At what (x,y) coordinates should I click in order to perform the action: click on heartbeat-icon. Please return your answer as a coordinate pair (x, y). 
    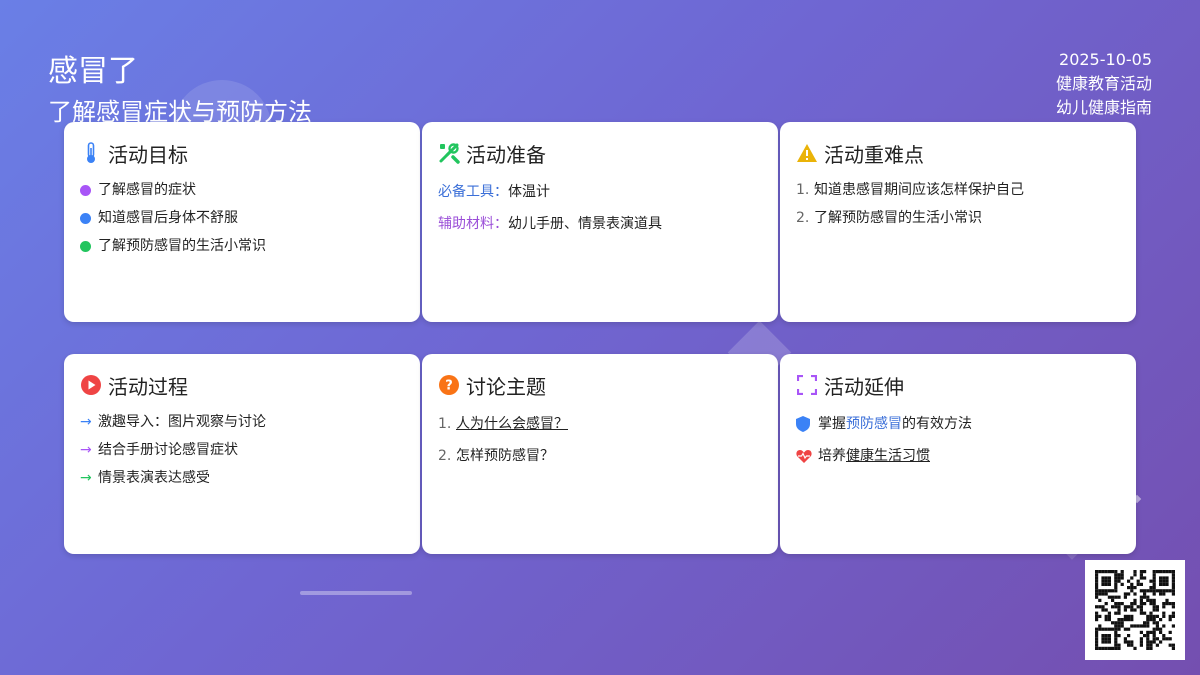
    Looking at the image, I should click on (807, 456).